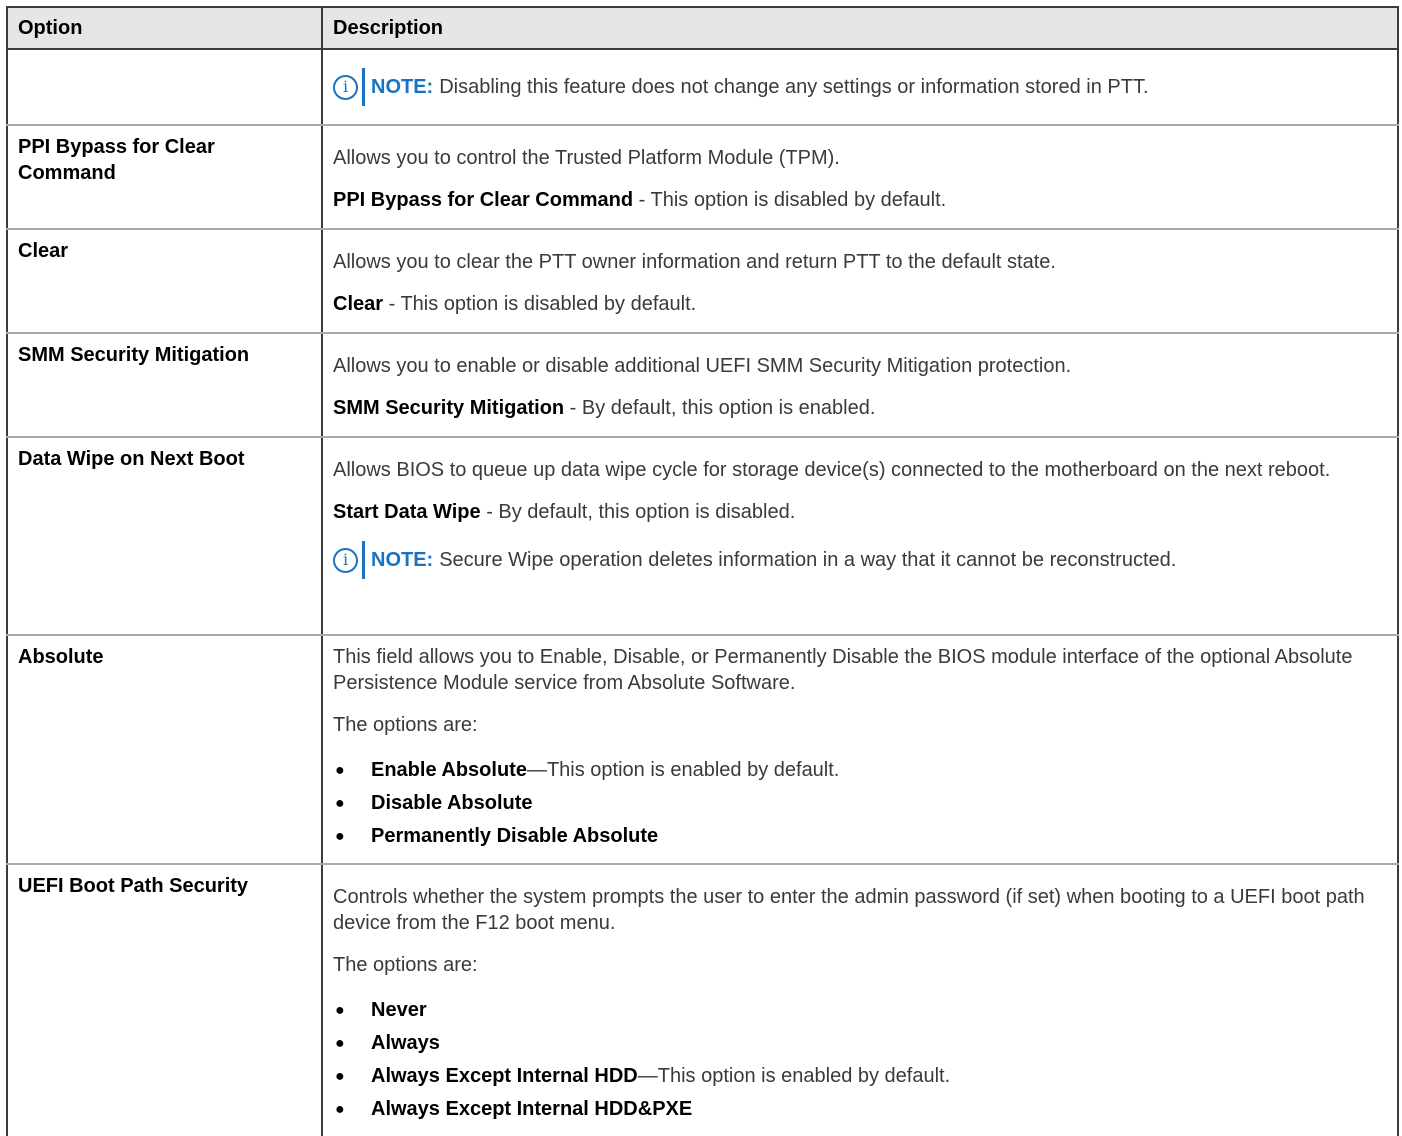  I want to click on option-cell: Absolute, so click(164, 750).